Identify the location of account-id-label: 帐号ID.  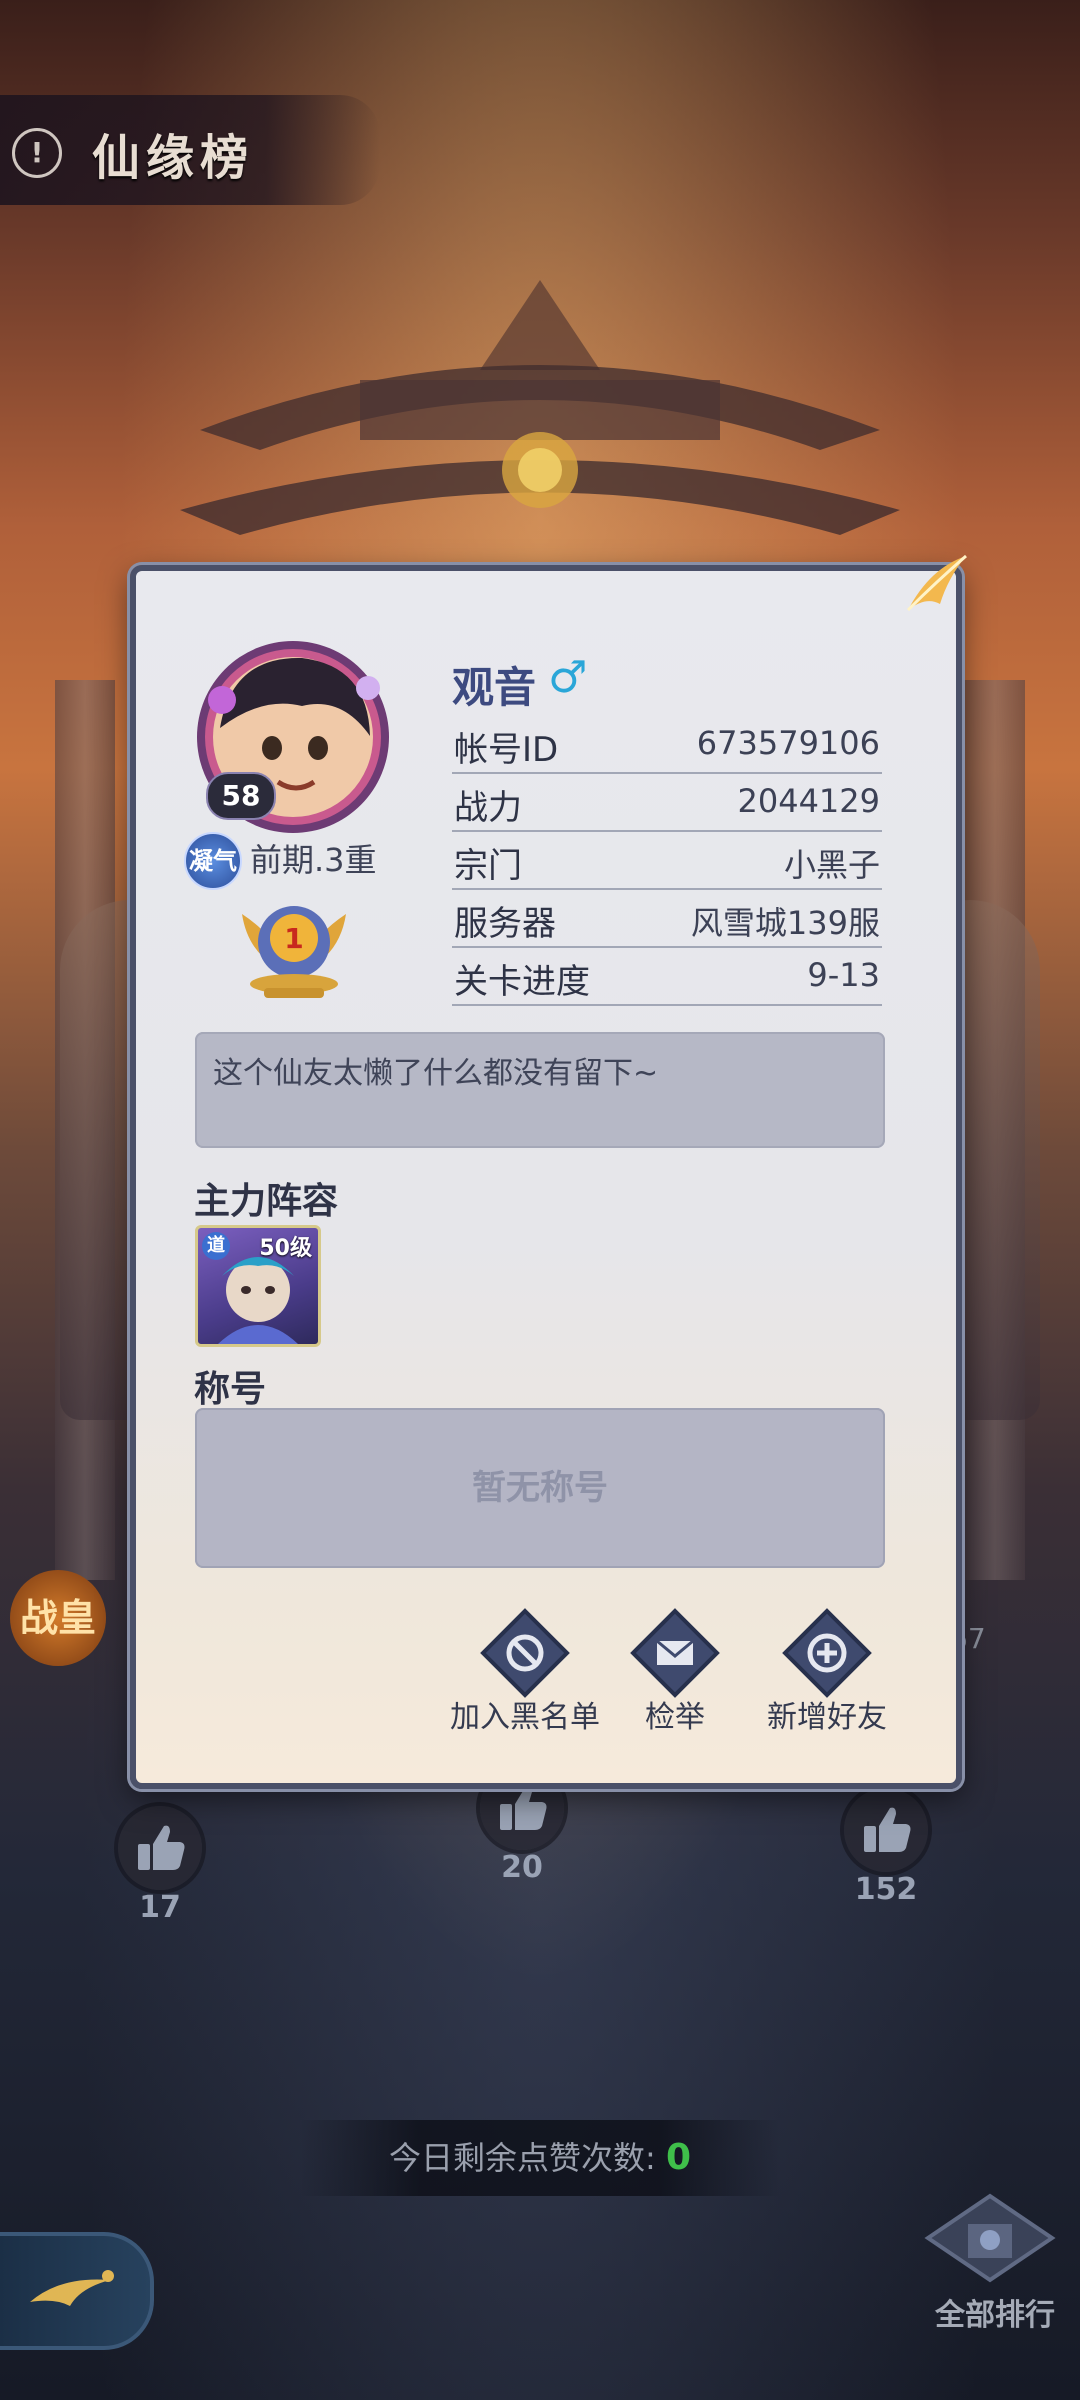
(506, 750).